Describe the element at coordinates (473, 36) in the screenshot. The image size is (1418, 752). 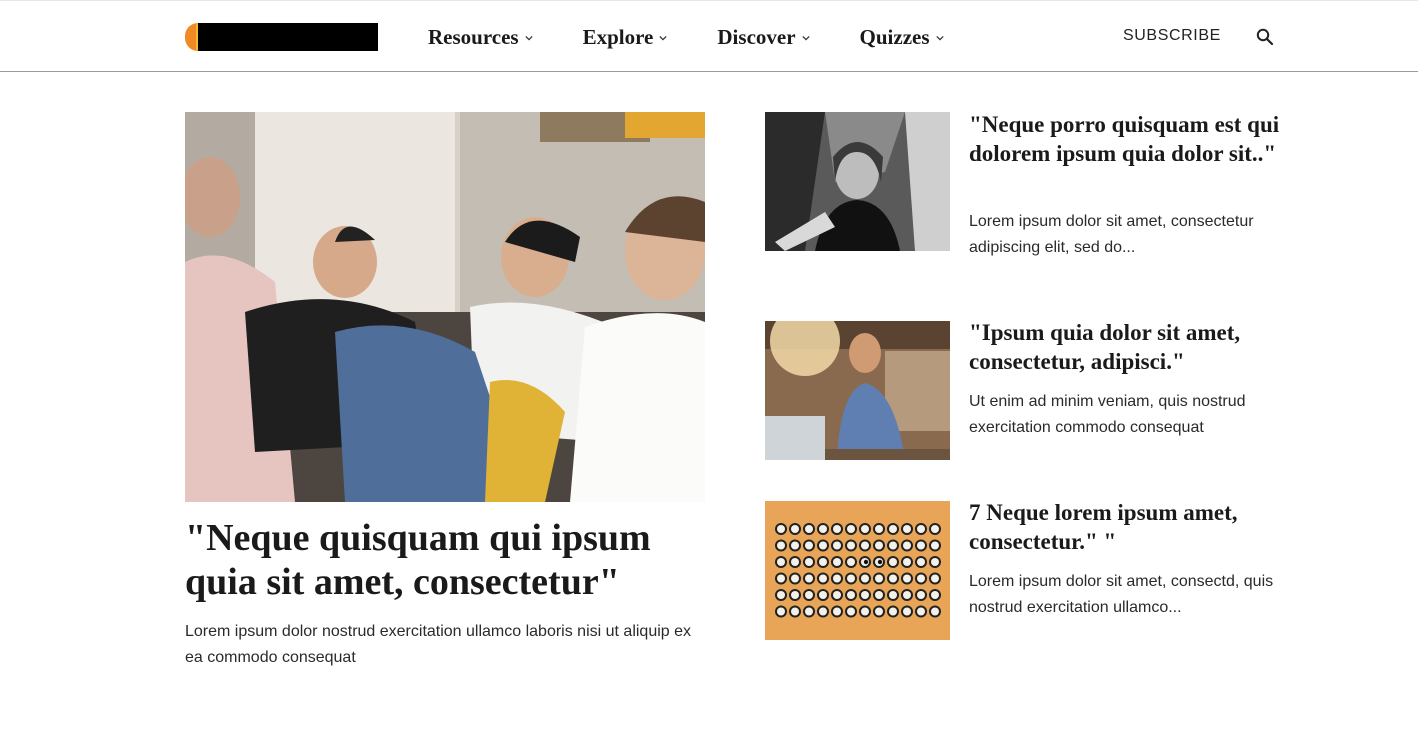
I see `nav-item-label: Resources` at that location.